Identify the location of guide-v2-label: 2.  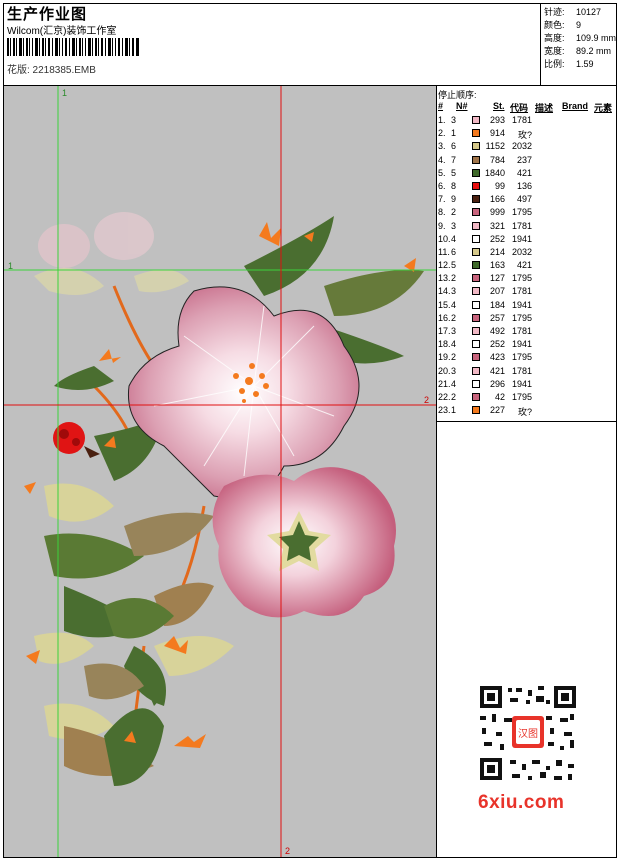
(288, 851).